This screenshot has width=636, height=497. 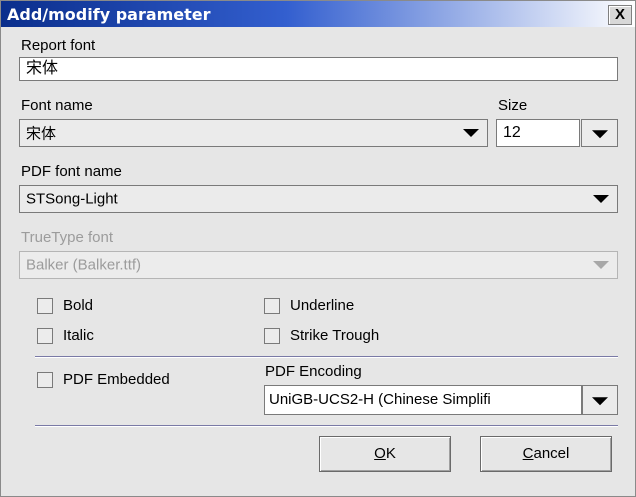 I want to click on bold-label: Bold, so click(x=78, y=305).